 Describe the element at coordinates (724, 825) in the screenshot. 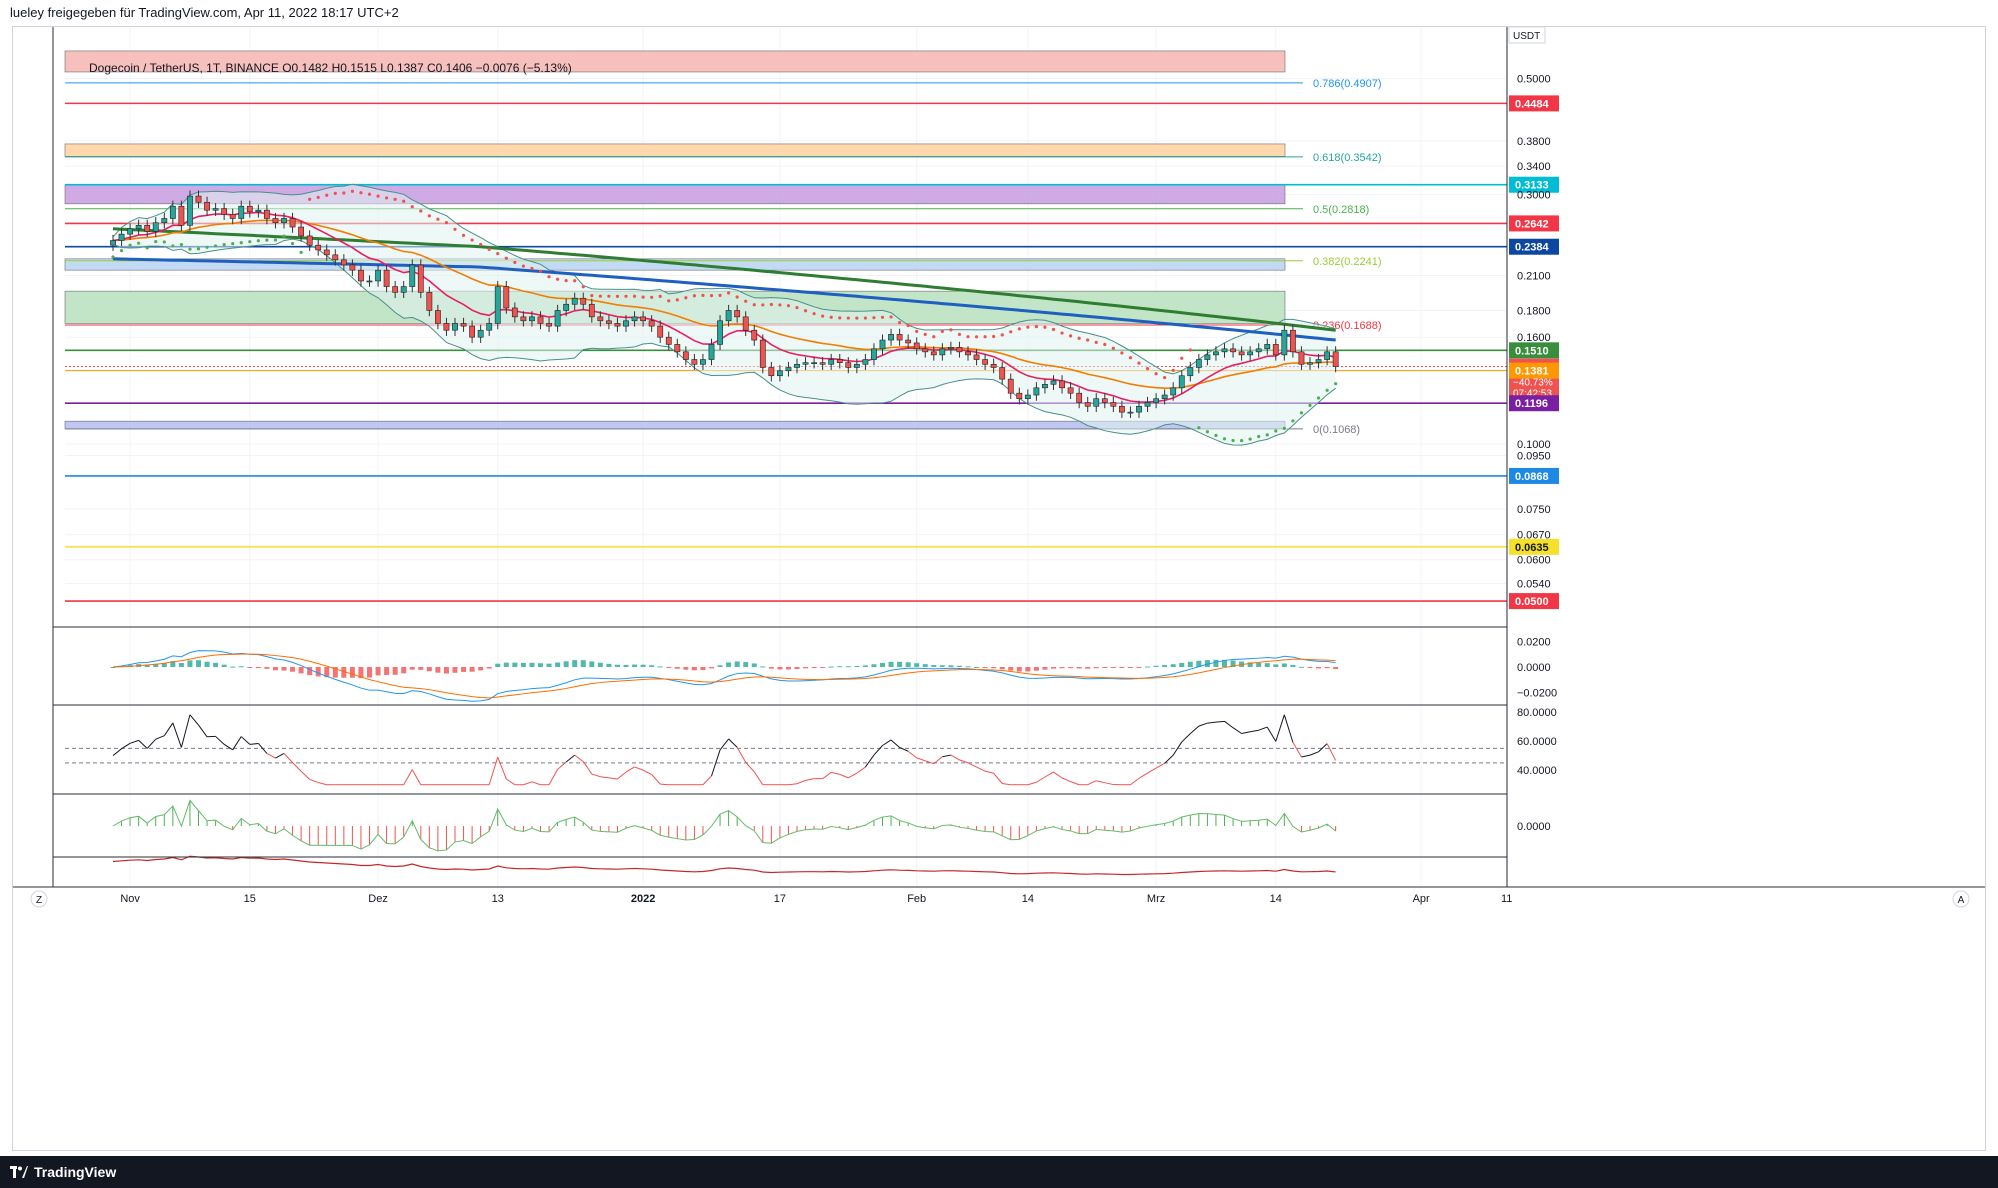

I see `osc-line` at that location.